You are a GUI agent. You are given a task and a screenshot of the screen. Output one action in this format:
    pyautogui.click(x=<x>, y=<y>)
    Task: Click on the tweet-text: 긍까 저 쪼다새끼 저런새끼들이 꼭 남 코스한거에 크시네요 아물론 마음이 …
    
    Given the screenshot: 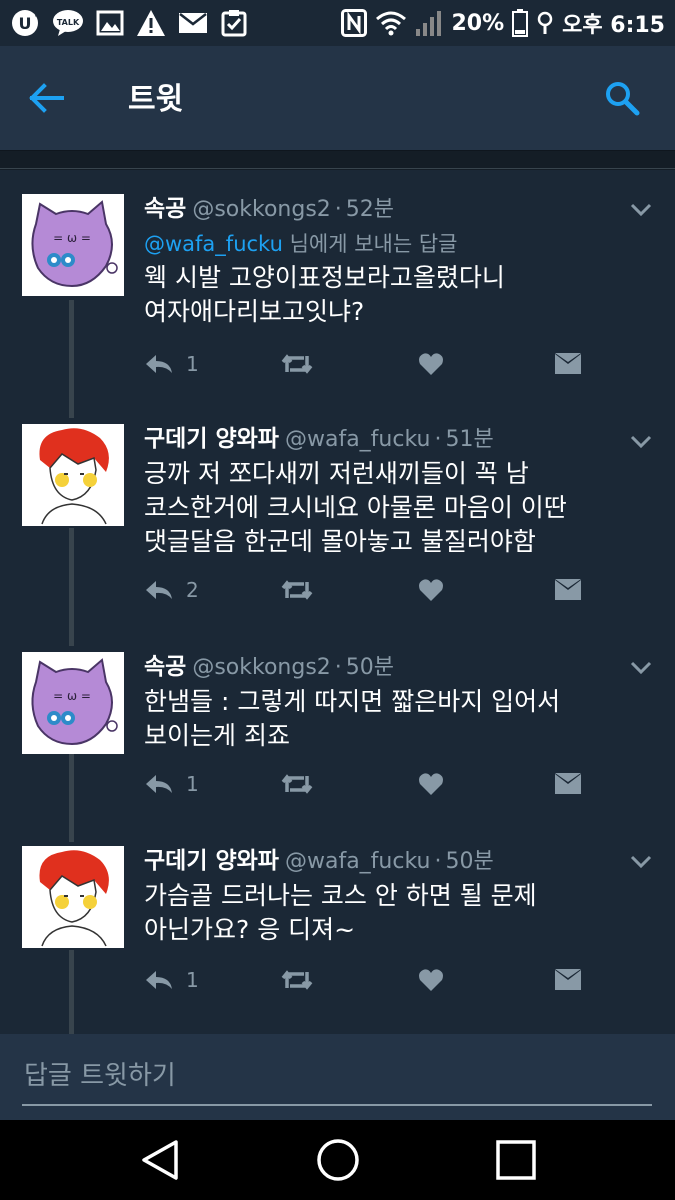 What is the action you would take?
    pyautogui.click(x=355, y=507)
    